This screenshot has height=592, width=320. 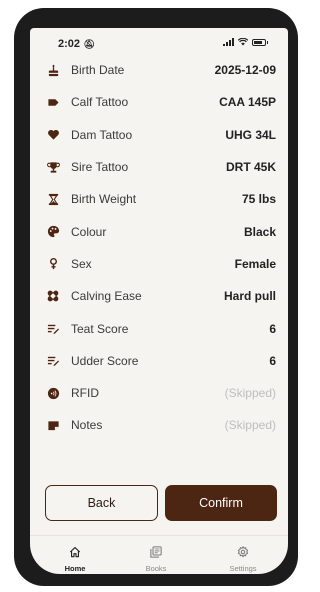 I want to click on field-label: Birth Date, so click(x=98, y=70).